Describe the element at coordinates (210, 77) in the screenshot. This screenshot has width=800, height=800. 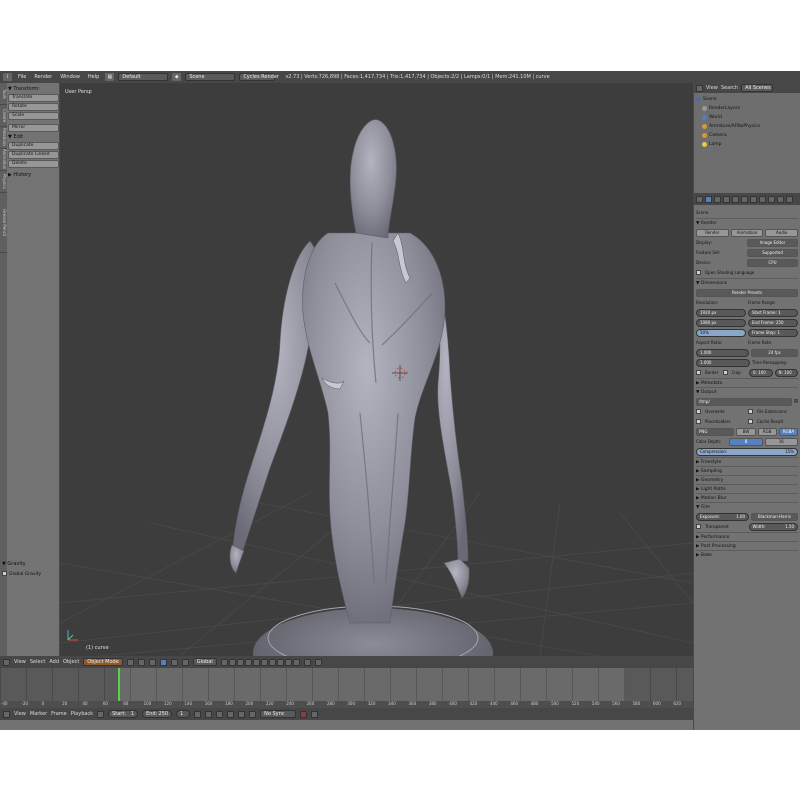
I see `scene-selector: Scene` at that location.